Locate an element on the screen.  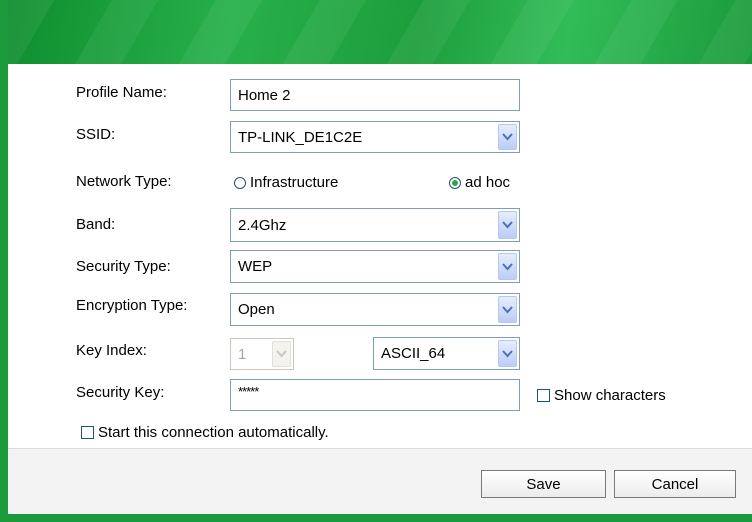
security-key-input: ***** is located at coordinates (375, 395).